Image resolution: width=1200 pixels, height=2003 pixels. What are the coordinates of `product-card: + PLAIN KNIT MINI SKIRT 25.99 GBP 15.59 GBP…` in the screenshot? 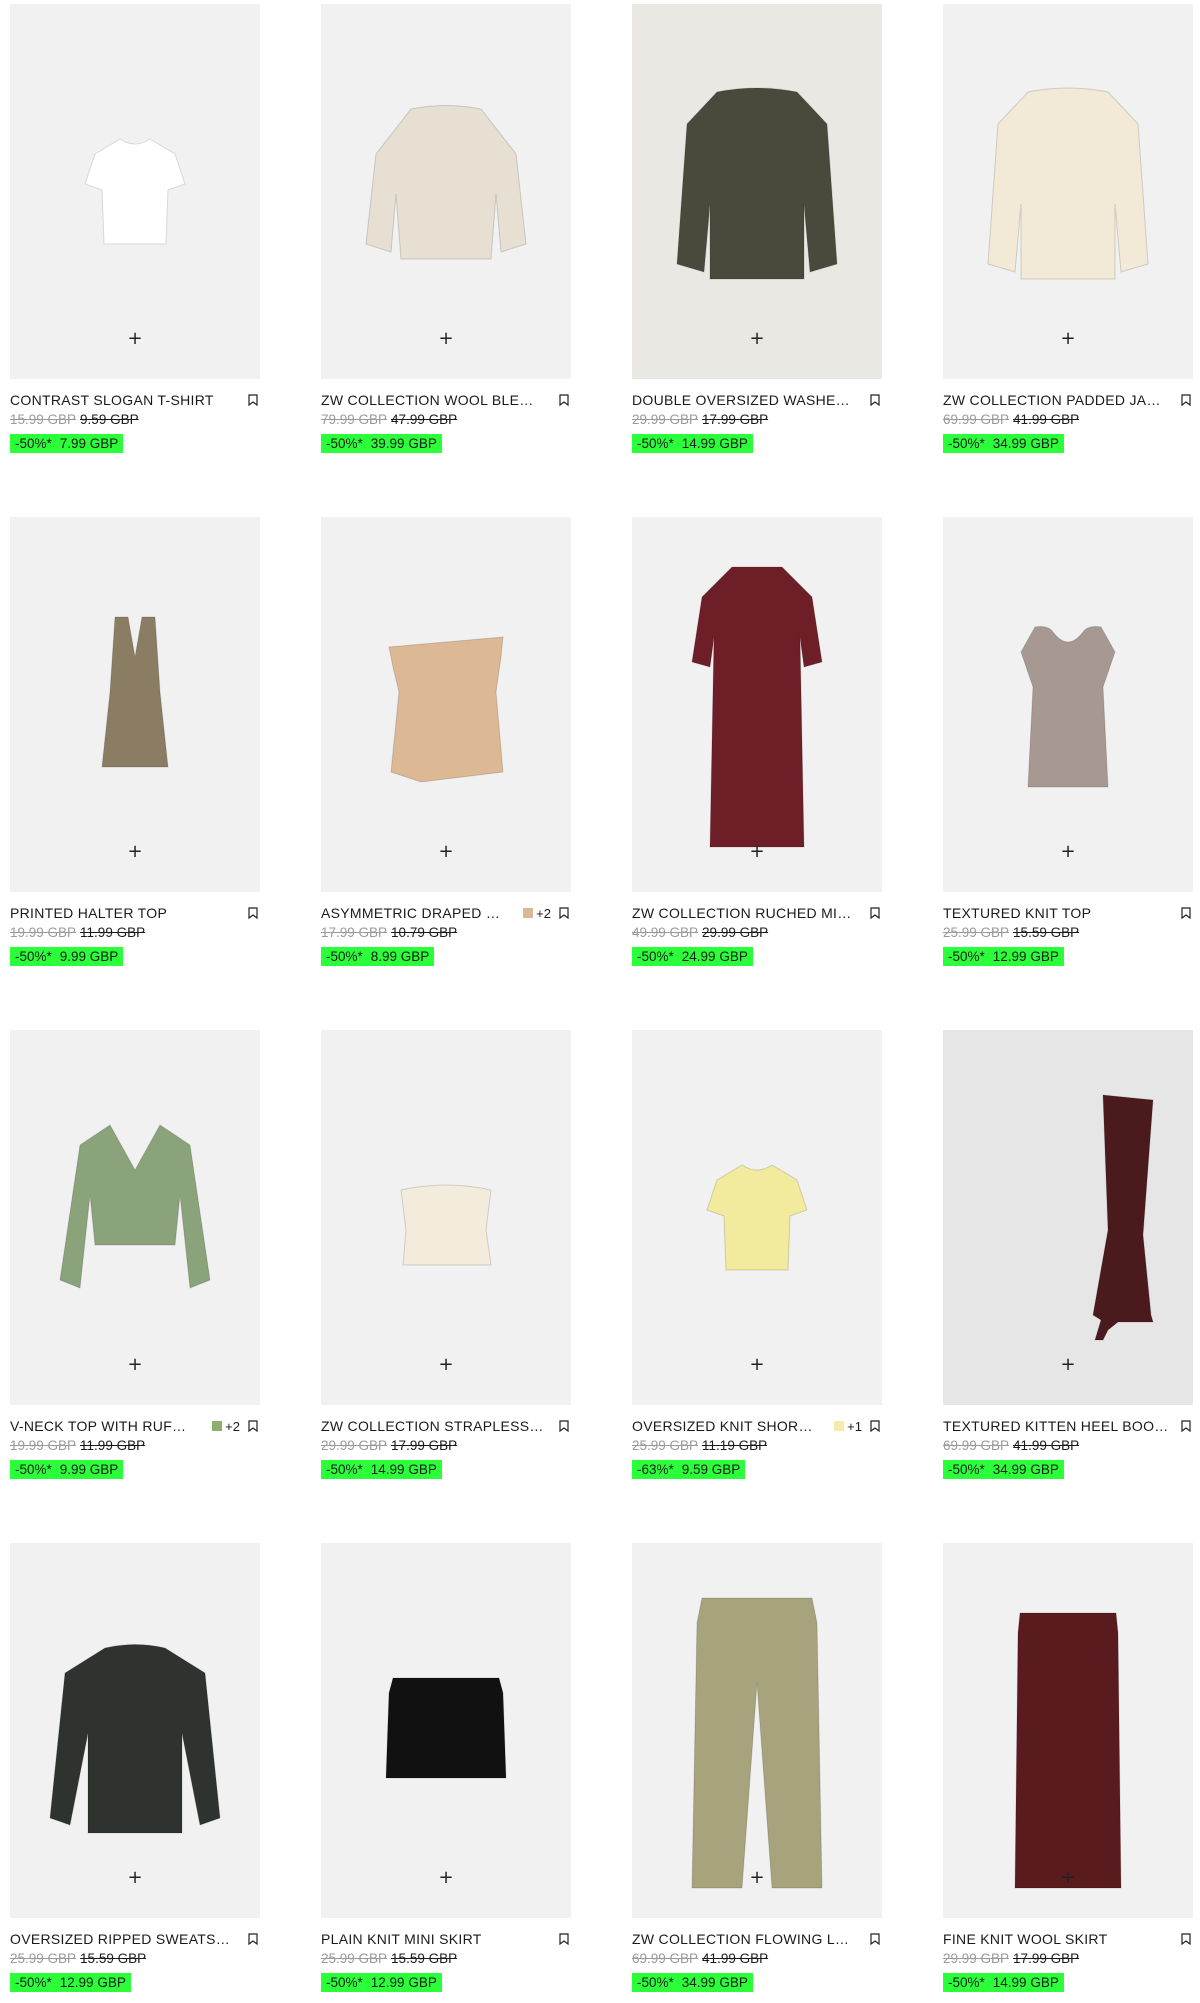 It's located at (446, 1771).